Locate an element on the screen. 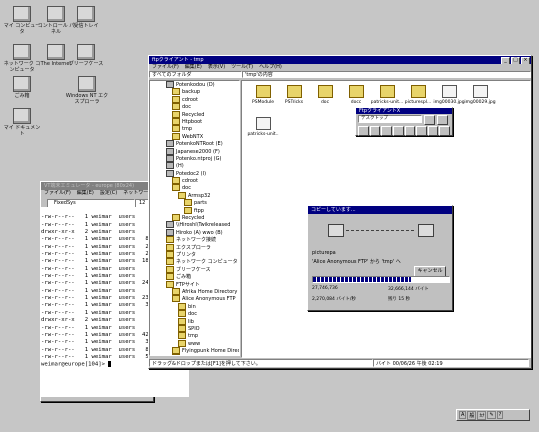 This screenshot has width=539, height=432. file-item: img00029.jpg is located at coordinates (480, 95).